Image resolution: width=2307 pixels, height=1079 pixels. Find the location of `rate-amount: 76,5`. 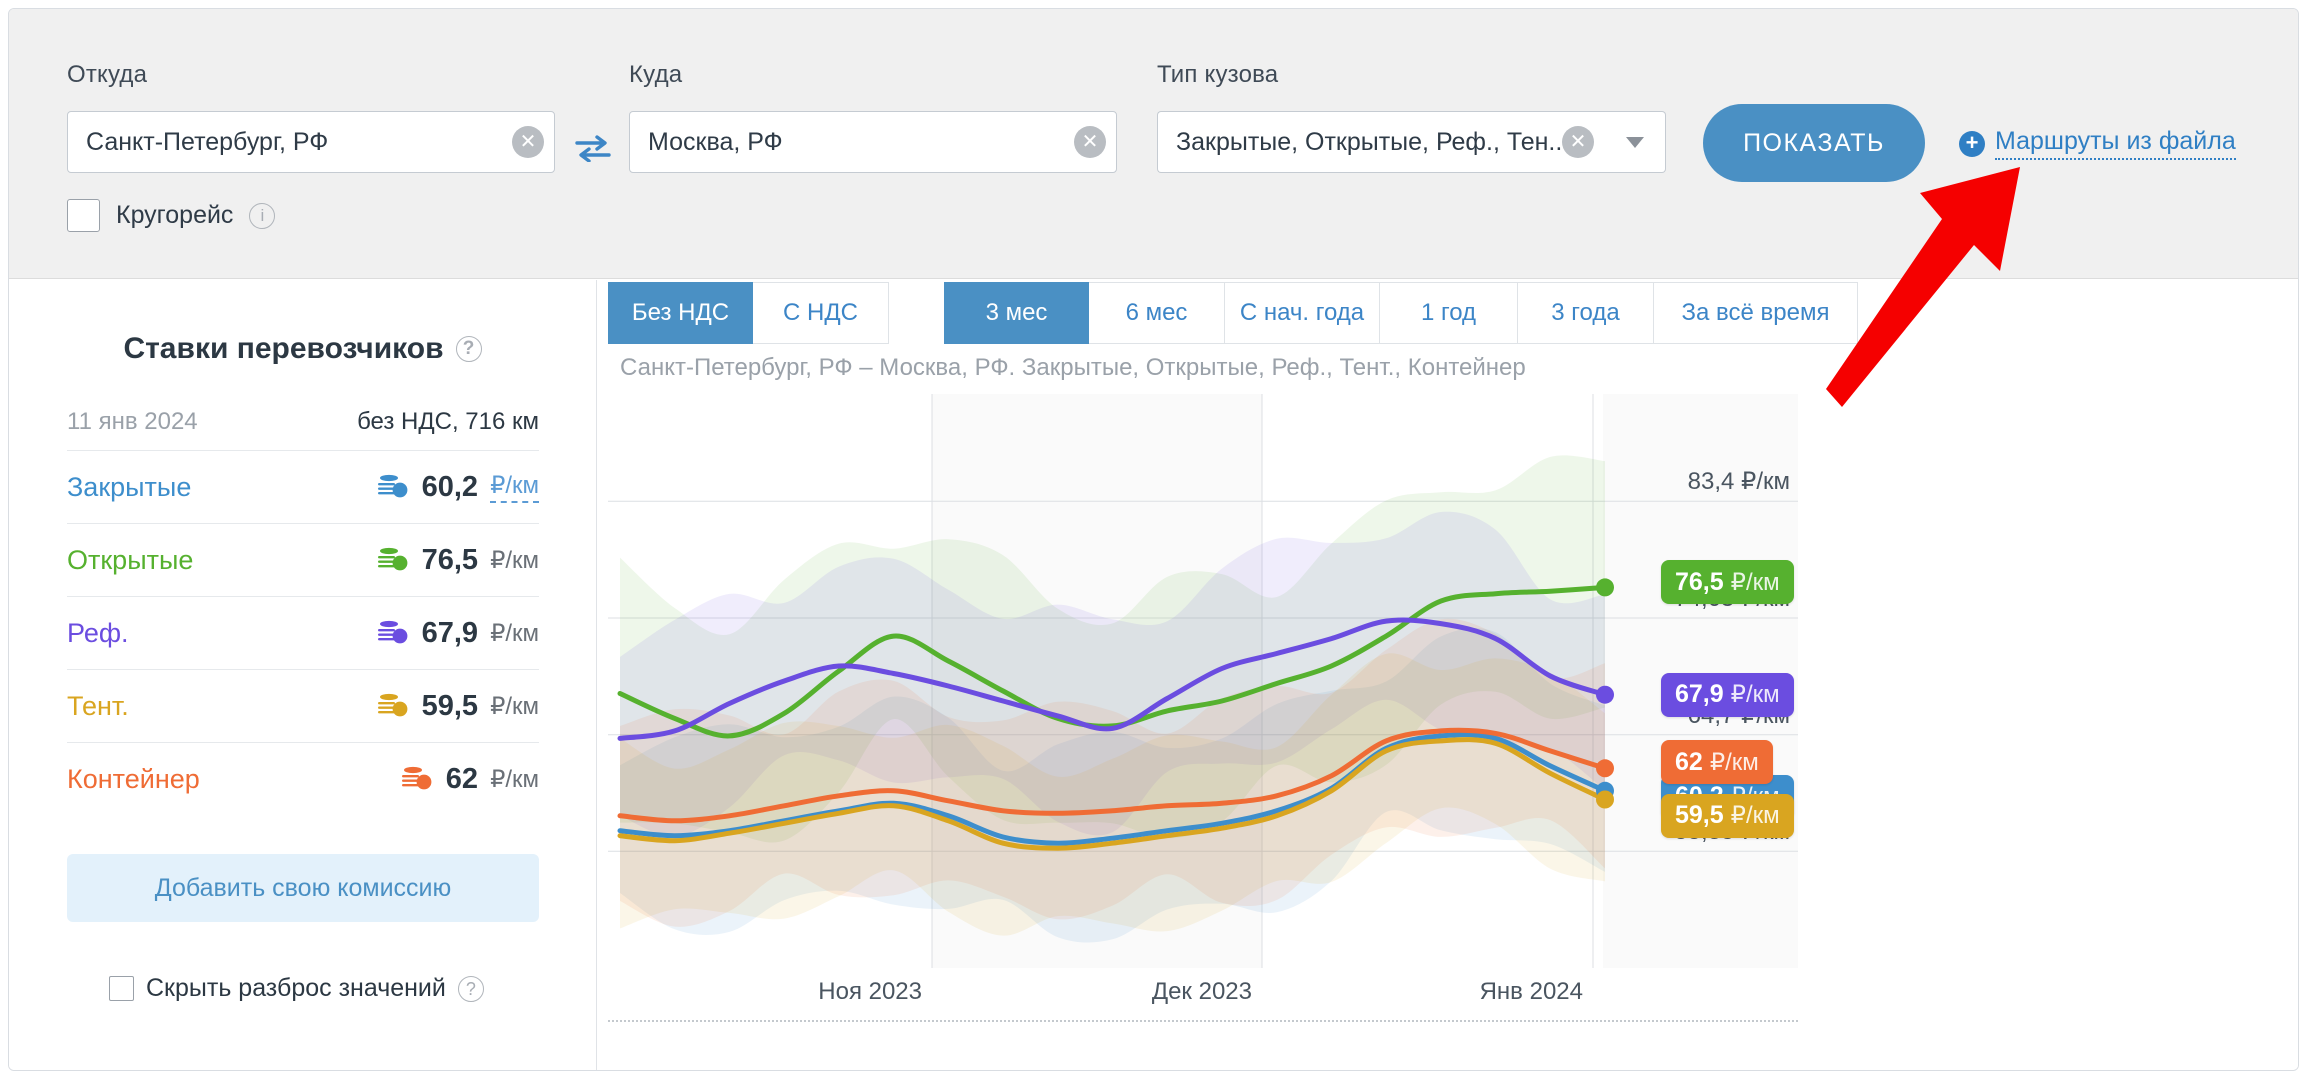

rate-amount: 76,5 is located at coordinates (450, 559).